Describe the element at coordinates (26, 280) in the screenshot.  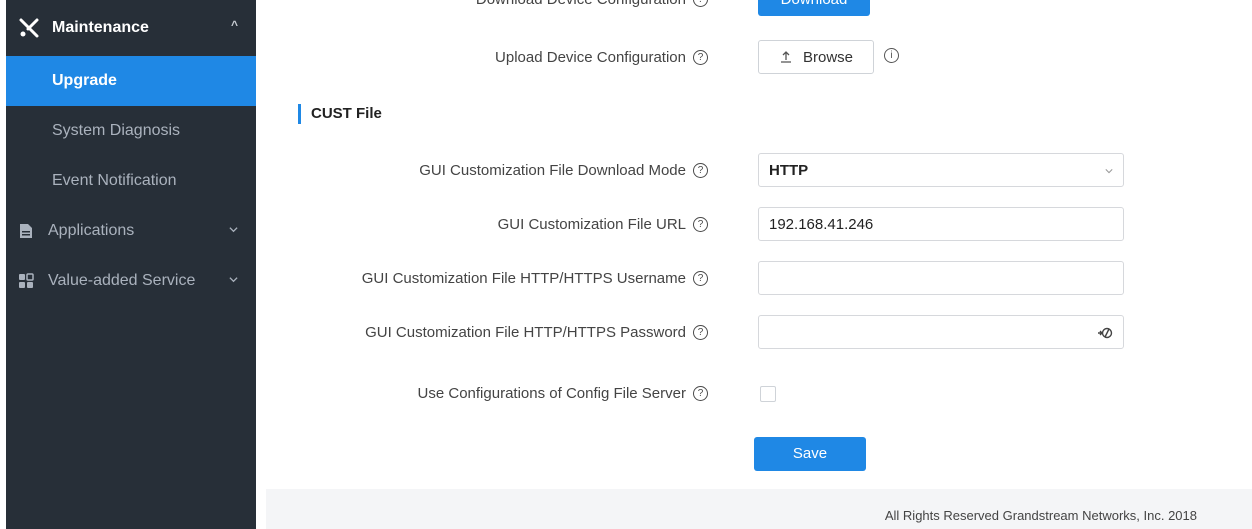
I see `grid-icon` at that location.